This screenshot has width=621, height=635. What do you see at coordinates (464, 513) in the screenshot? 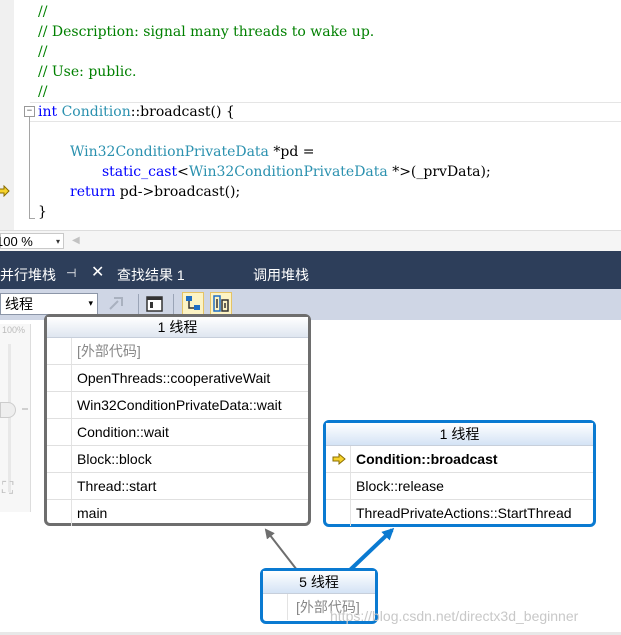
I see `frame-label: ThreadPrivateActions::StartThread` at bounding box center [464, 513].